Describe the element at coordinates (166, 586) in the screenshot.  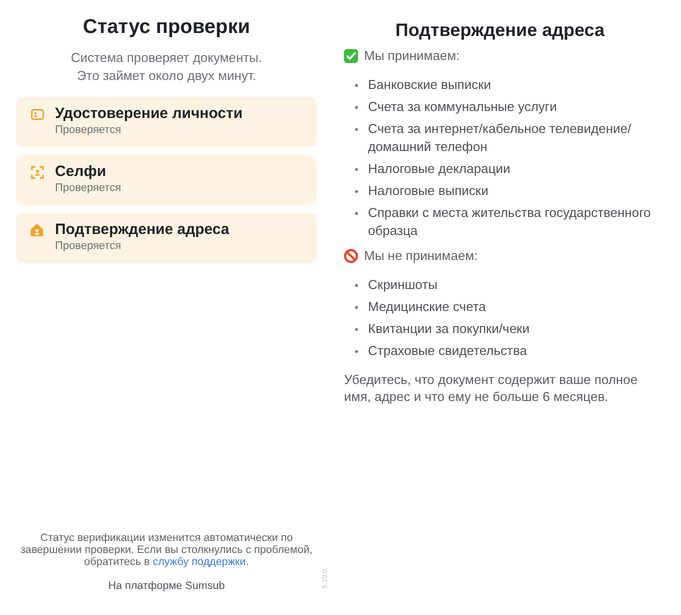
I see `powered-by-text: На платформе Sumsub` at that location.